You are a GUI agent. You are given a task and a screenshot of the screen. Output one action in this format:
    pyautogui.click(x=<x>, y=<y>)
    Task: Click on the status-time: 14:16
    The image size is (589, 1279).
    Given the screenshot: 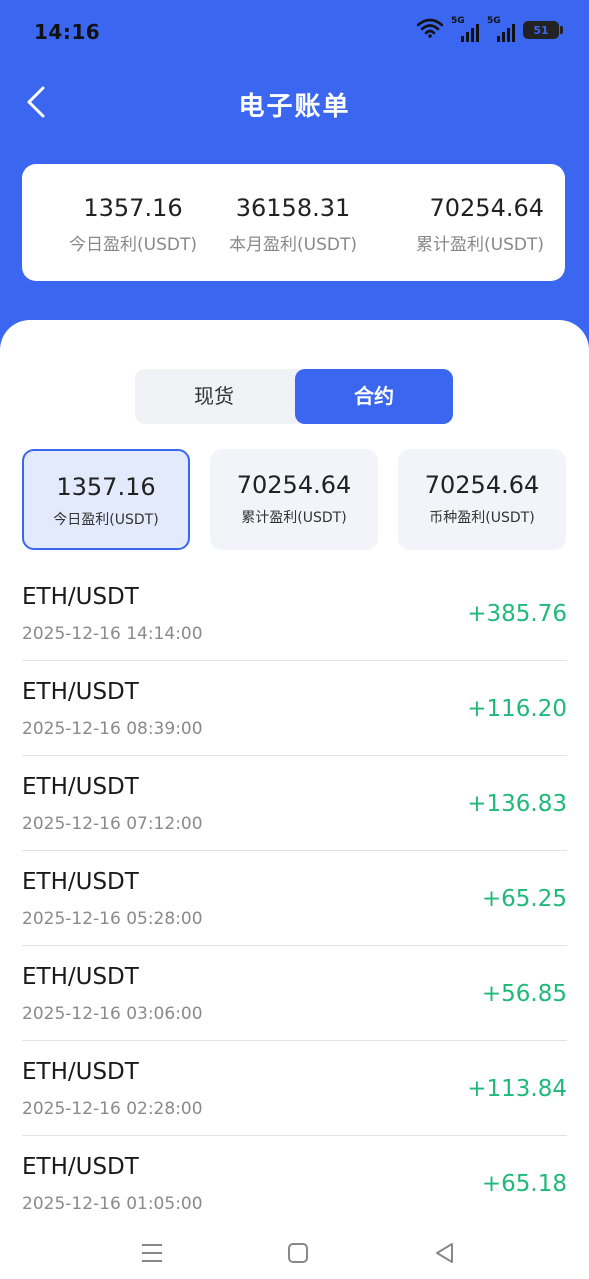 What is the action you would take?
    pyautogui.click(x=67, y=32)
    